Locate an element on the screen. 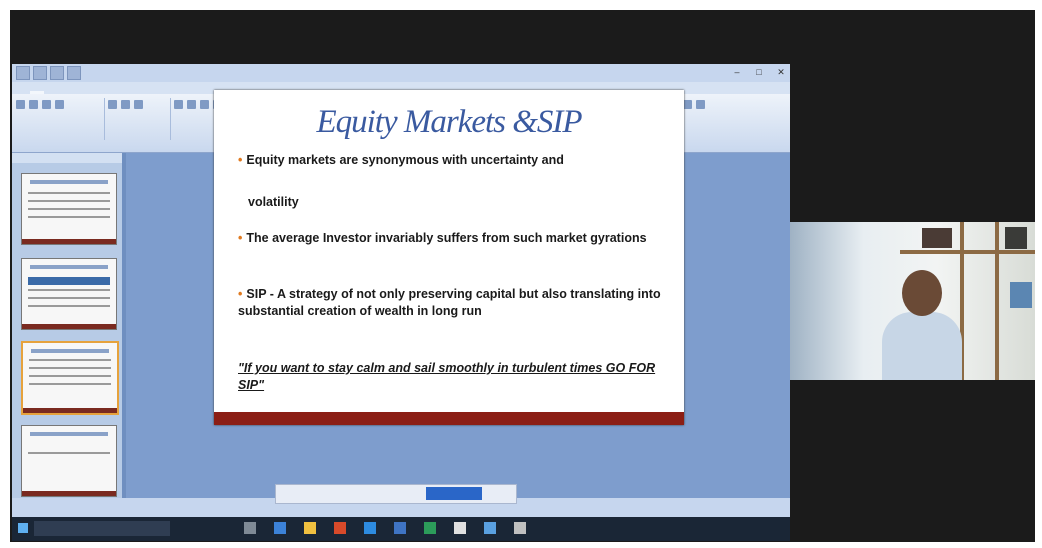 The width and height of the screenshot is (1042, 548). redo-icon is located at coordinates (74, 73).